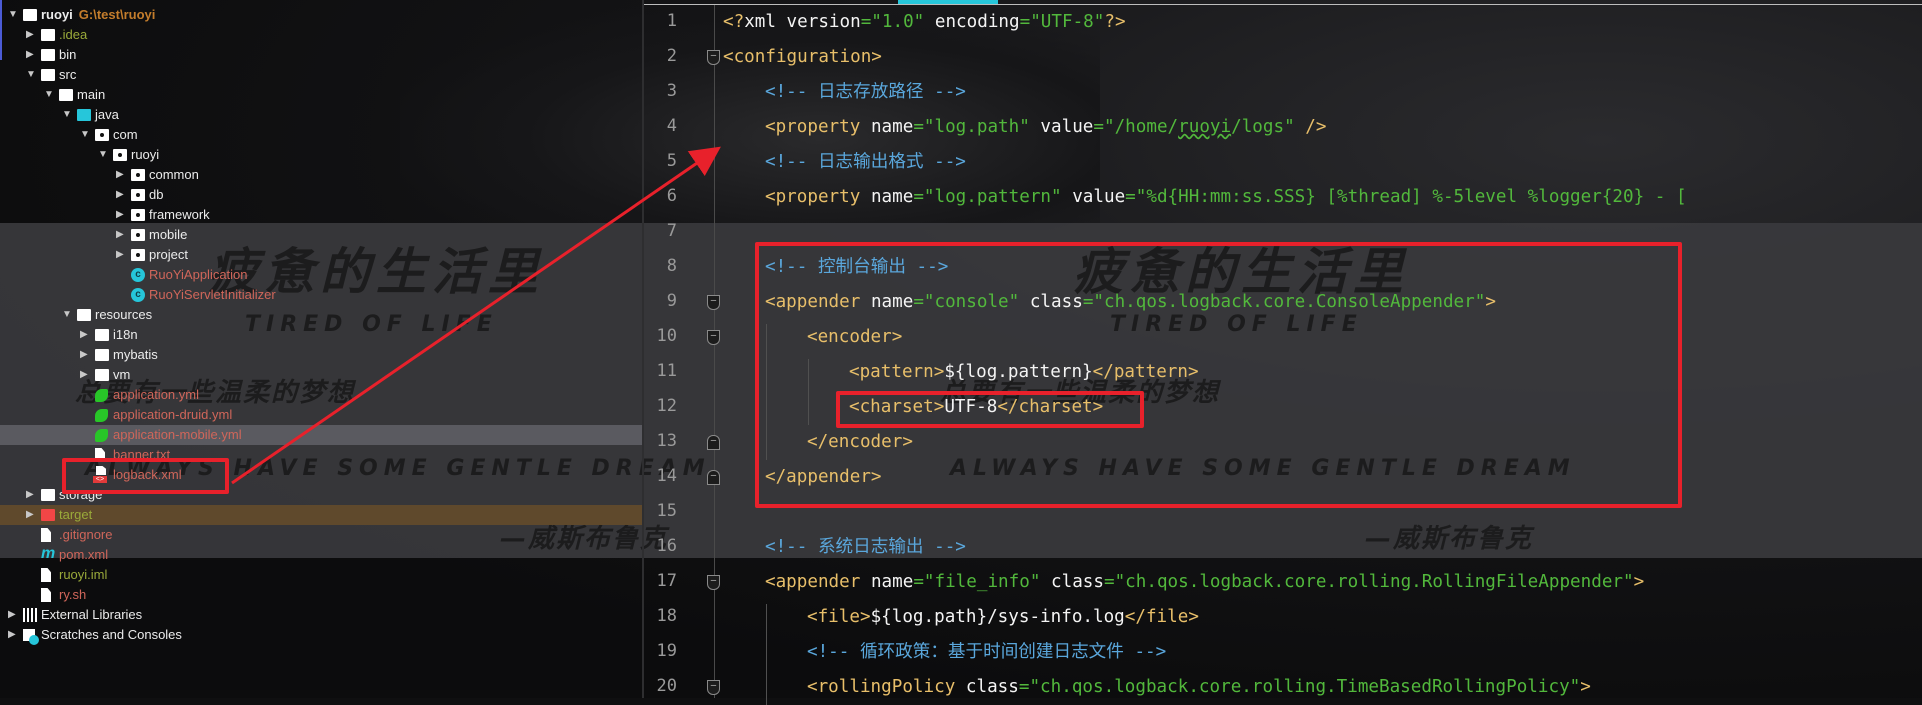  What do you see at coordinates (476, 315) in the screenshot?
I see `annotation-arrow` at bounding box center [476, 315].